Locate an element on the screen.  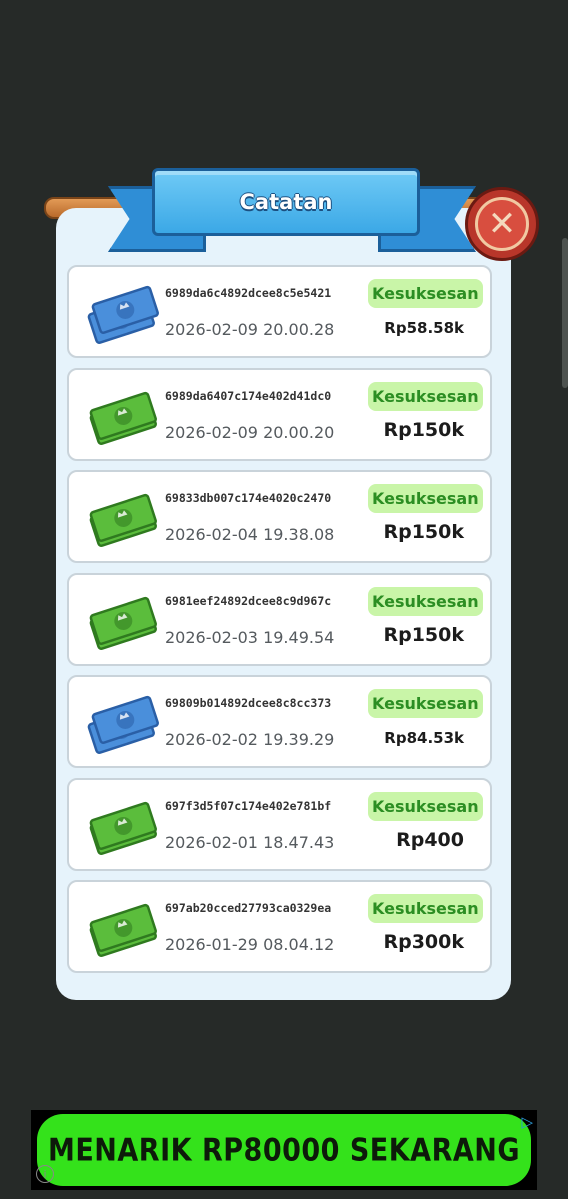
close-x-icon: ✕ is located at coordinates (502, 224).